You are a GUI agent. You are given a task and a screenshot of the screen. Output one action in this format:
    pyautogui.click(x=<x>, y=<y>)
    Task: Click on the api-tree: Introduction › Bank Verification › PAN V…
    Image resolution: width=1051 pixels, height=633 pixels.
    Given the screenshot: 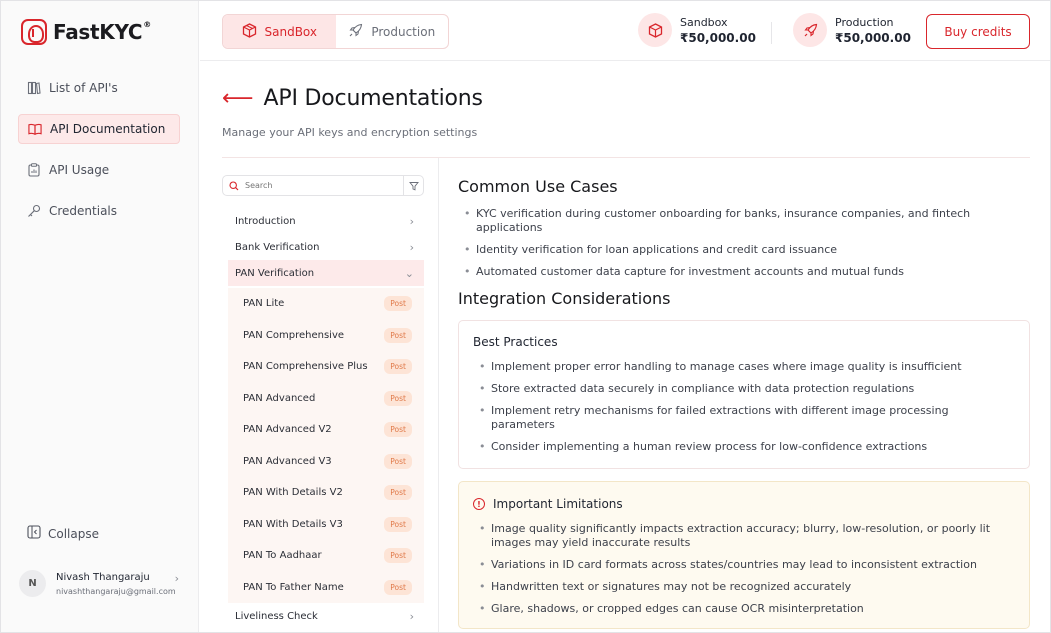 What is the action you would take?
    pyautogui.click(x=323, y=418)
    